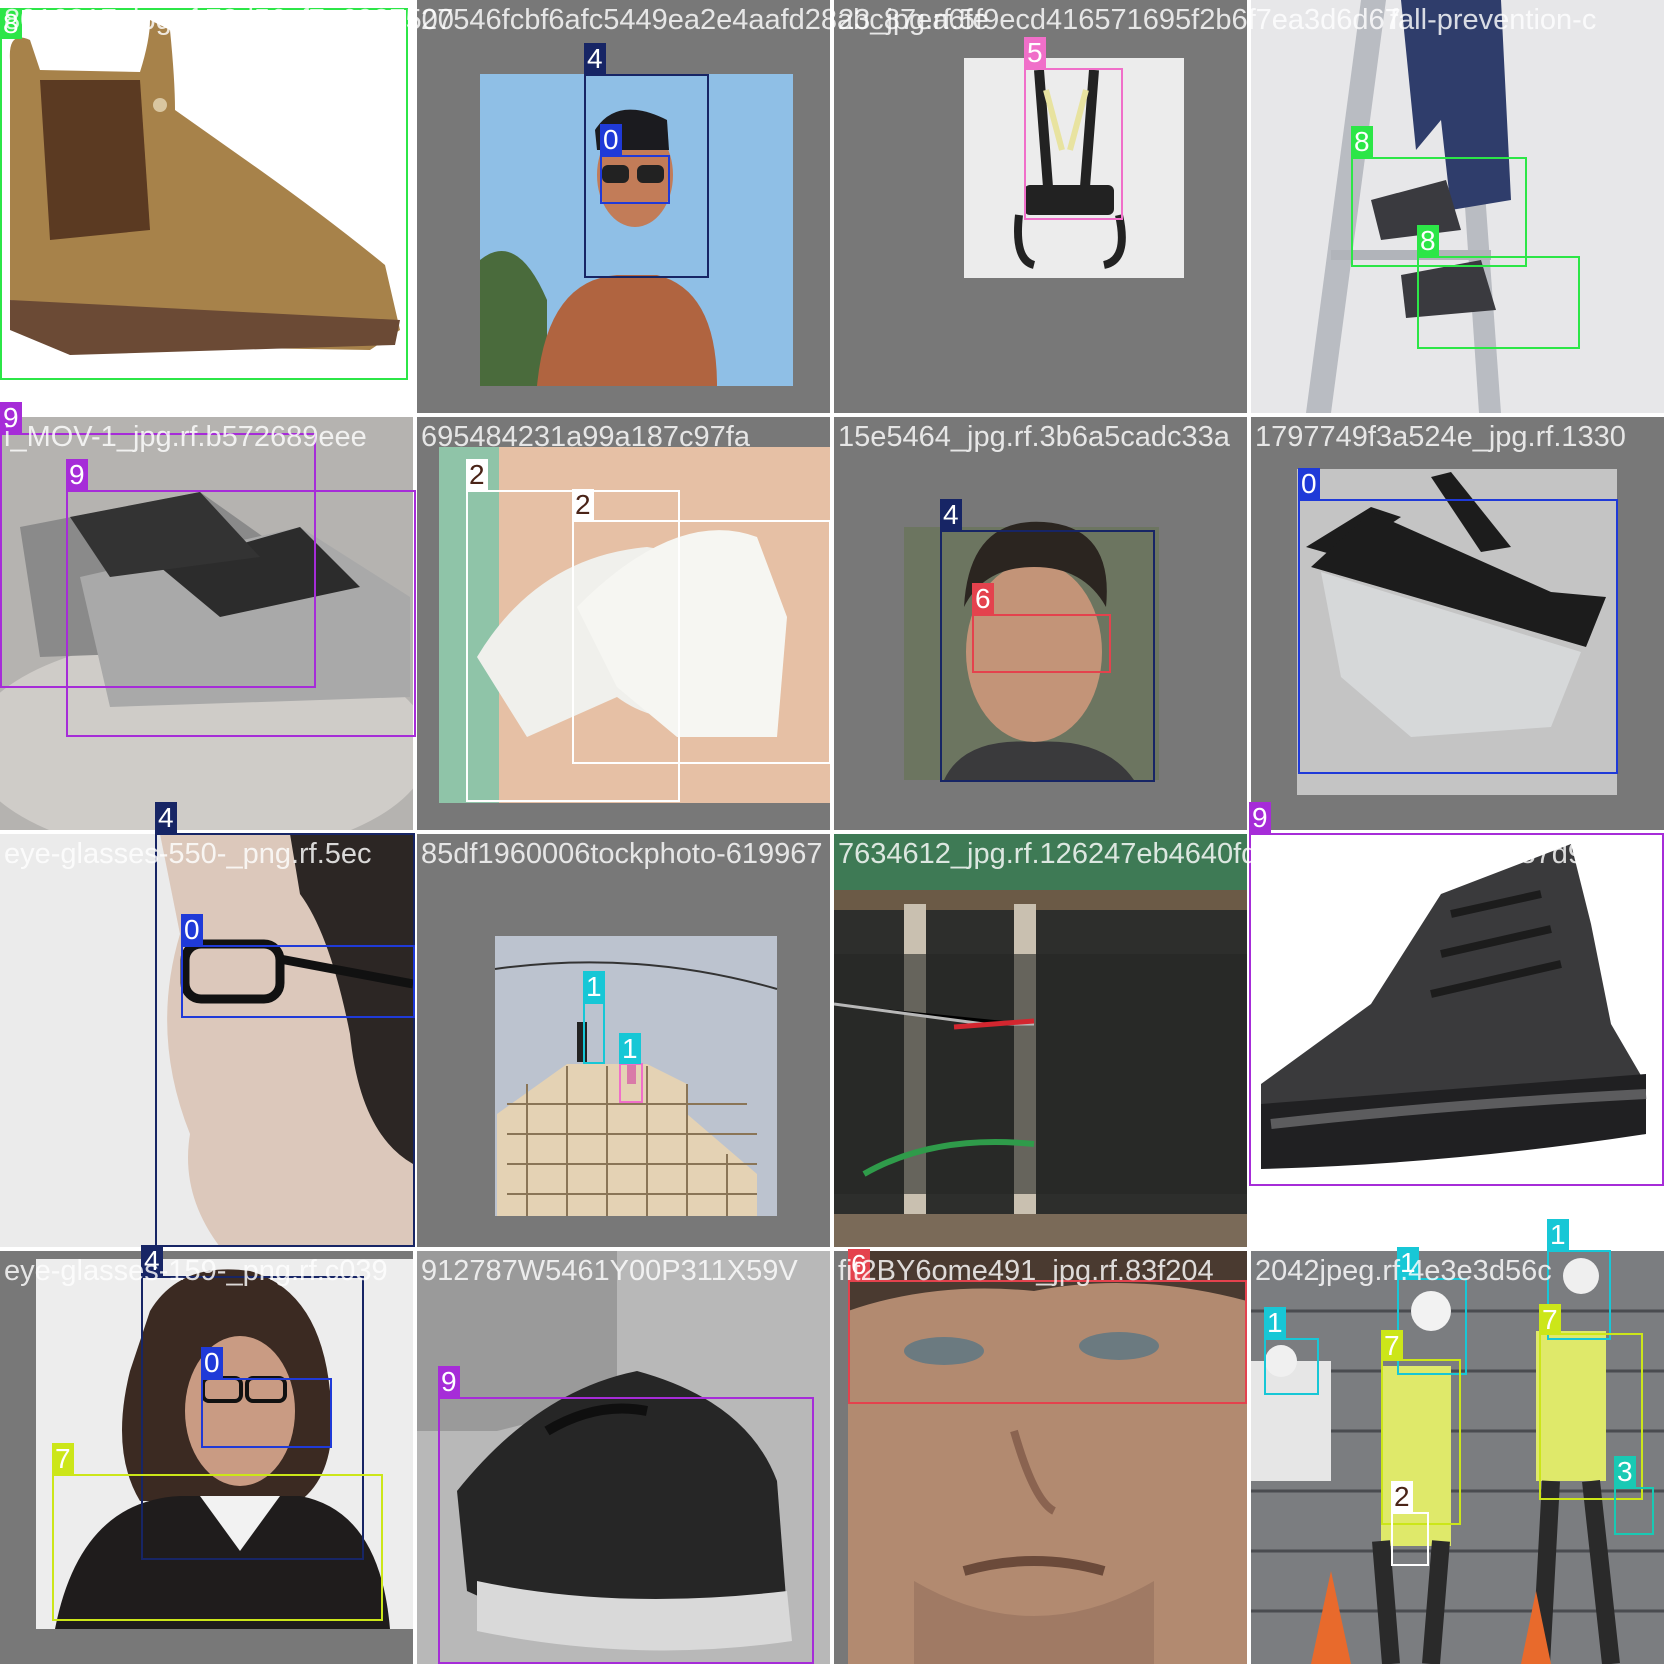 The width and height of the screenshot is (1664, 1664). Describe the element at coordinates (1260, 817) in the screenshot. I see `bbox-t12-0-label: 9` at that location.